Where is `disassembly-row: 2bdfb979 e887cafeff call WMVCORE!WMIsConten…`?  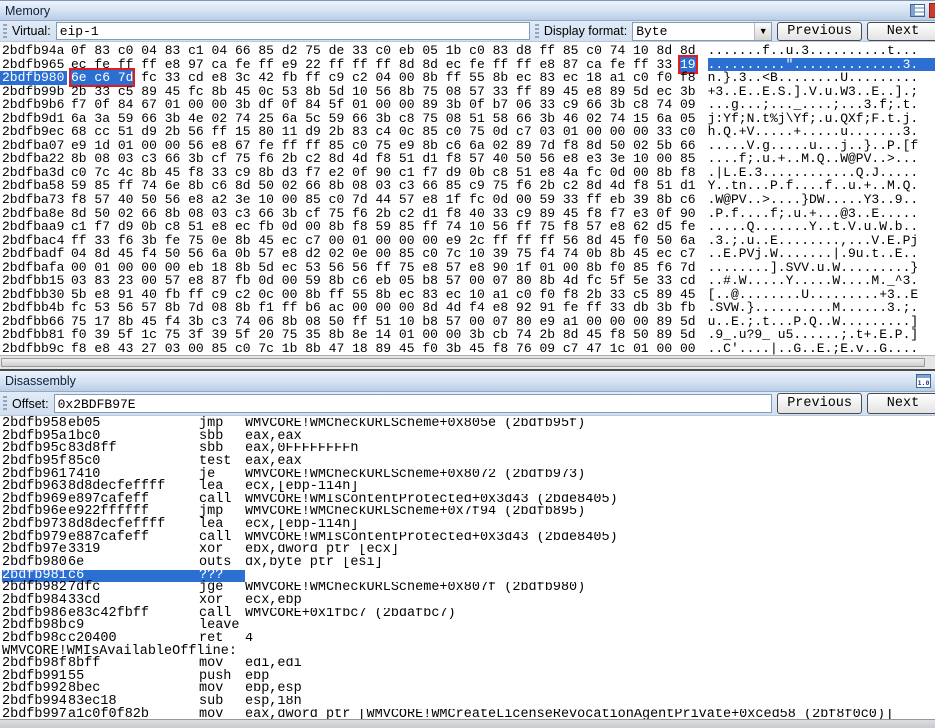 disassembly-row: 2bdfb979 e887cafeff call WMVCORE!WMIsConten… is located at coordinates (468, 538).